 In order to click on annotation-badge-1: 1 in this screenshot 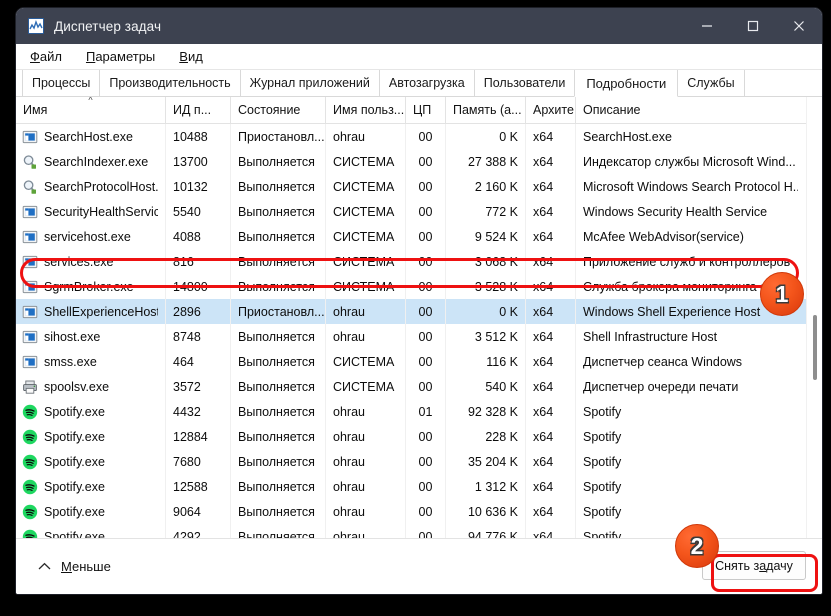, I will do `click(782, 294)`.